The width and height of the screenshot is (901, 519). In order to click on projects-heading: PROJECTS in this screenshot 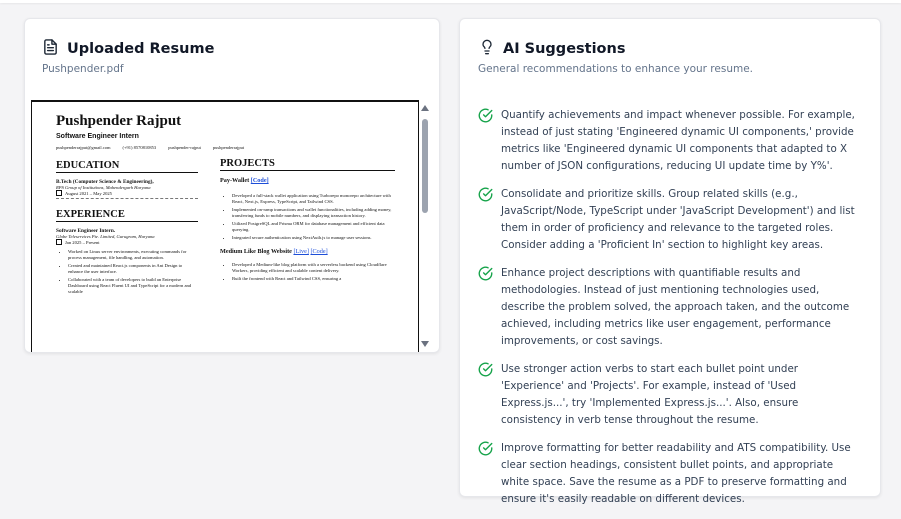, I will do `click(307, 164)`.